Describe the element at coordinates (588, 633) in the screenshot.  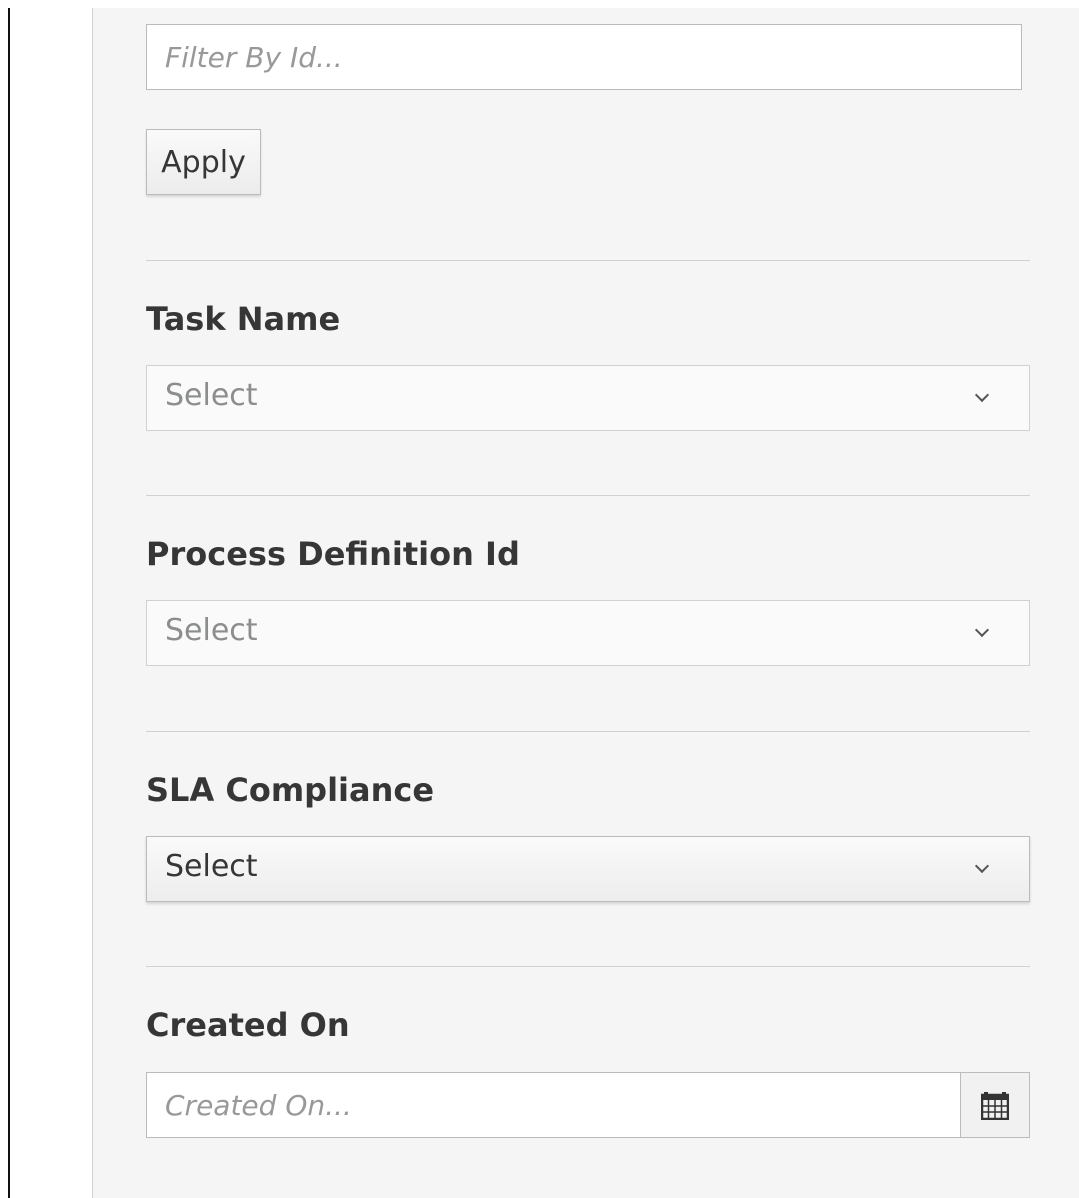
I see `process-definition-id-select: Select` at that location.